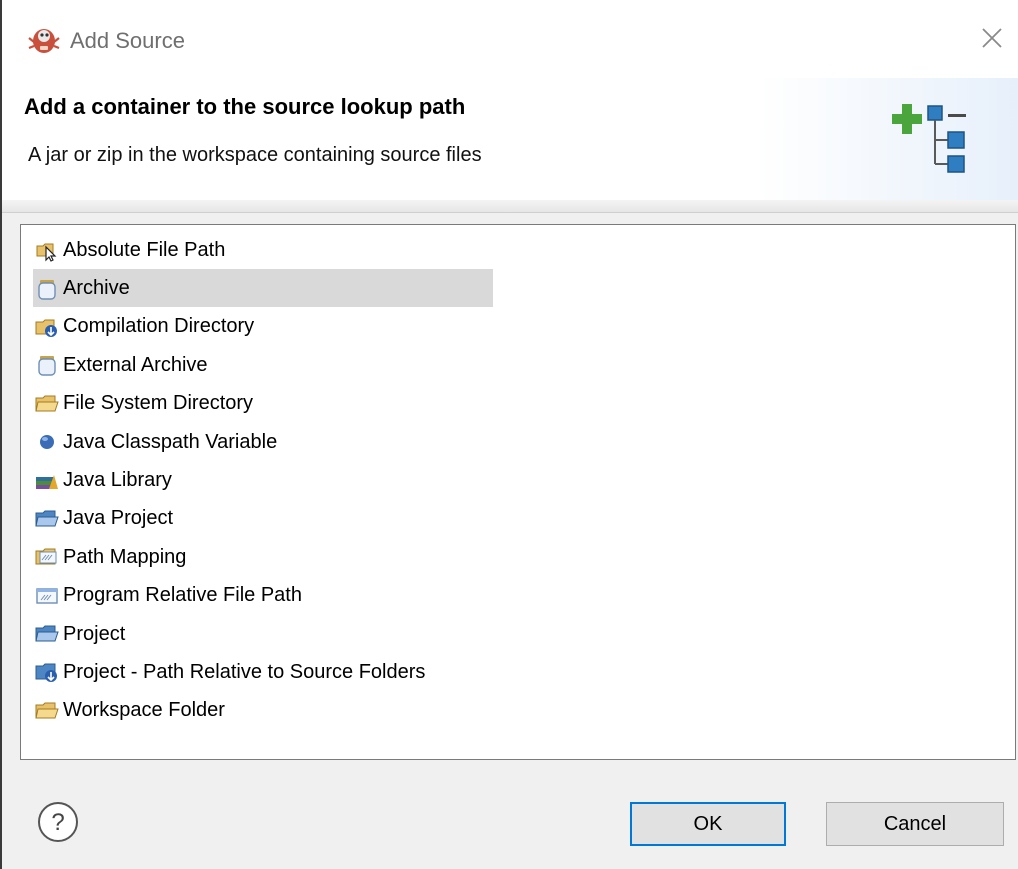 The height and width of the screenshot is (869, 1018). What do you see at coordinates (94, 633) in the screenshot?
I see `list-item-label: Project` at bounding box center [94, 633].